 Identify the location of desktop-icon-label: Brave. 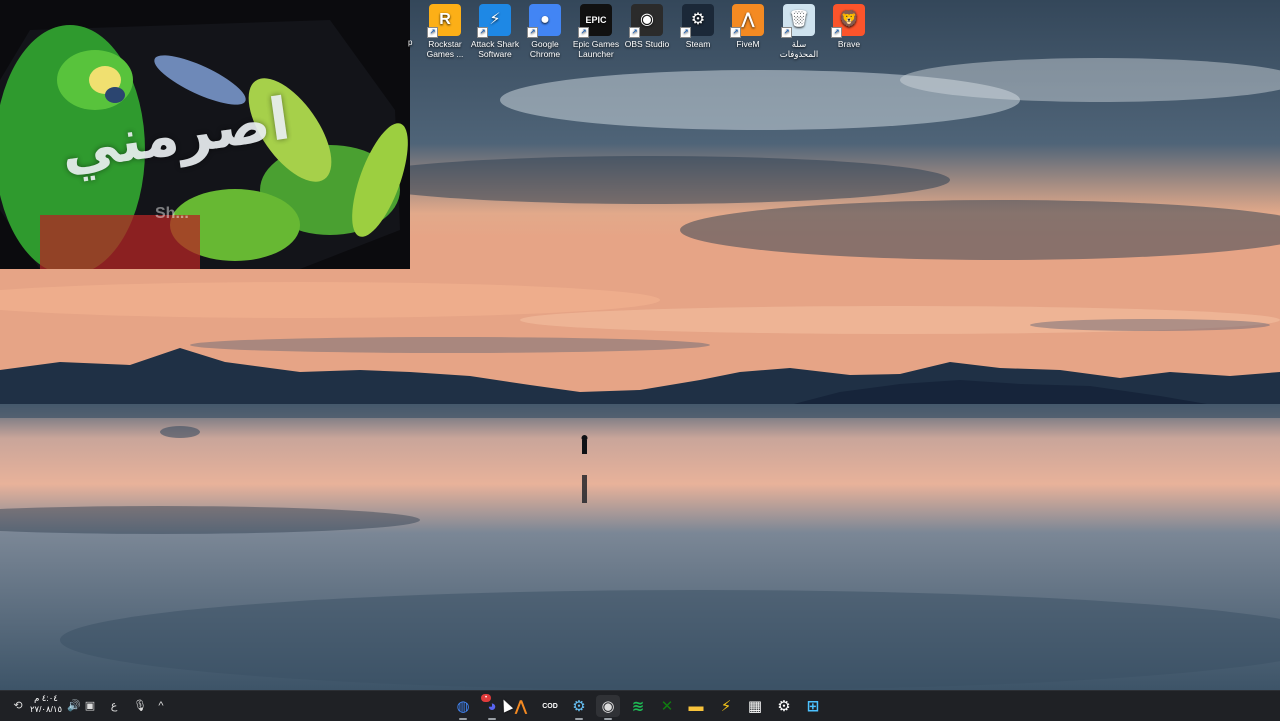
(849, 44).